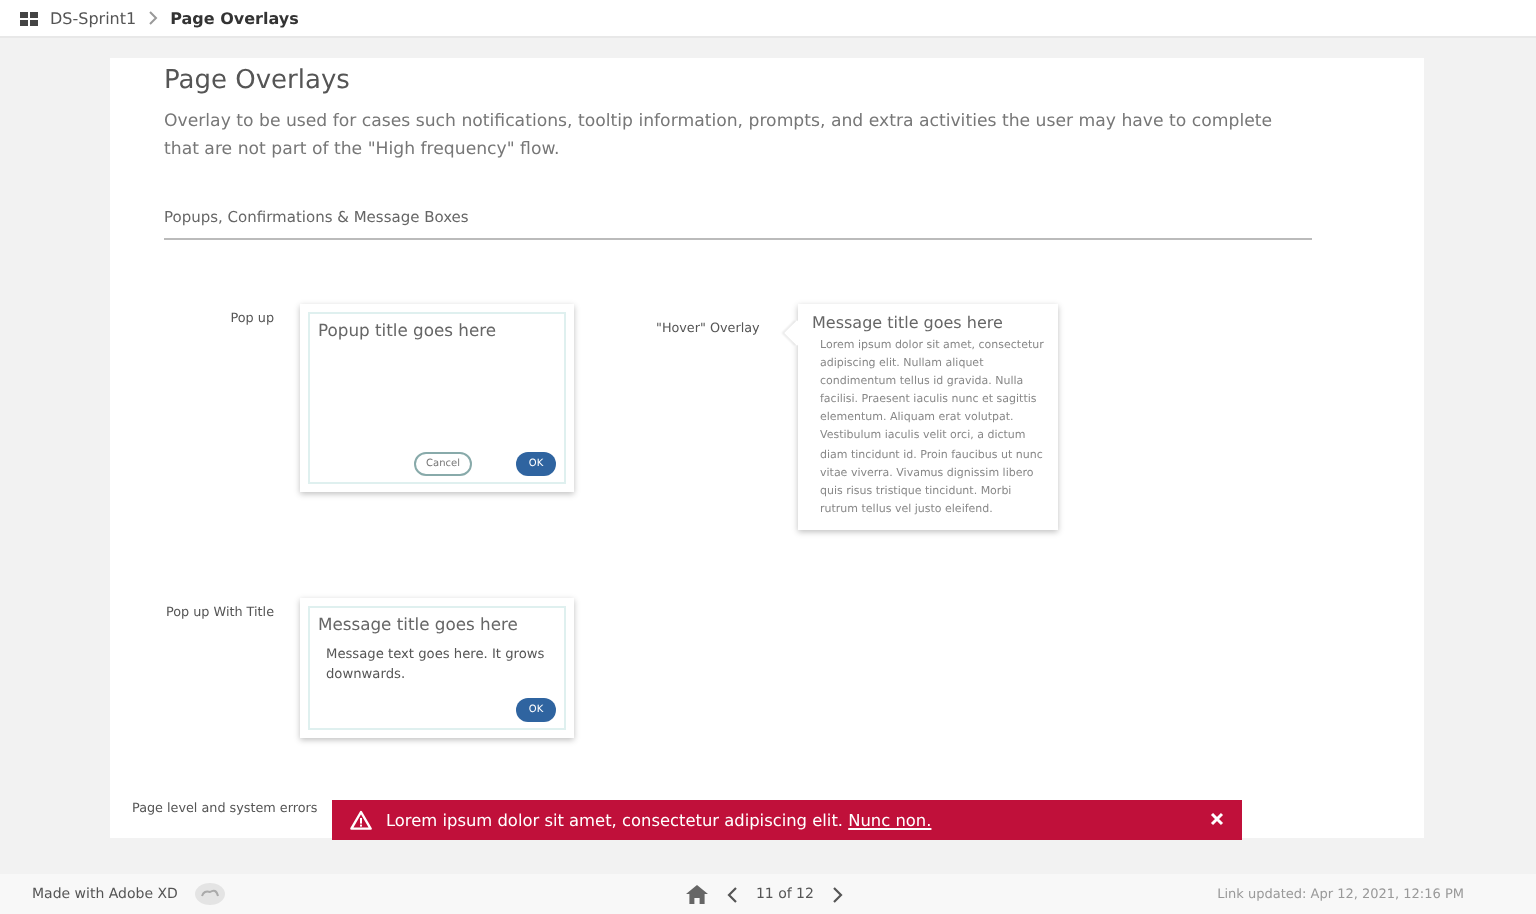 This screenshot has height=914, width=1536. I want to click on chevron-icon, so click(153, 18).